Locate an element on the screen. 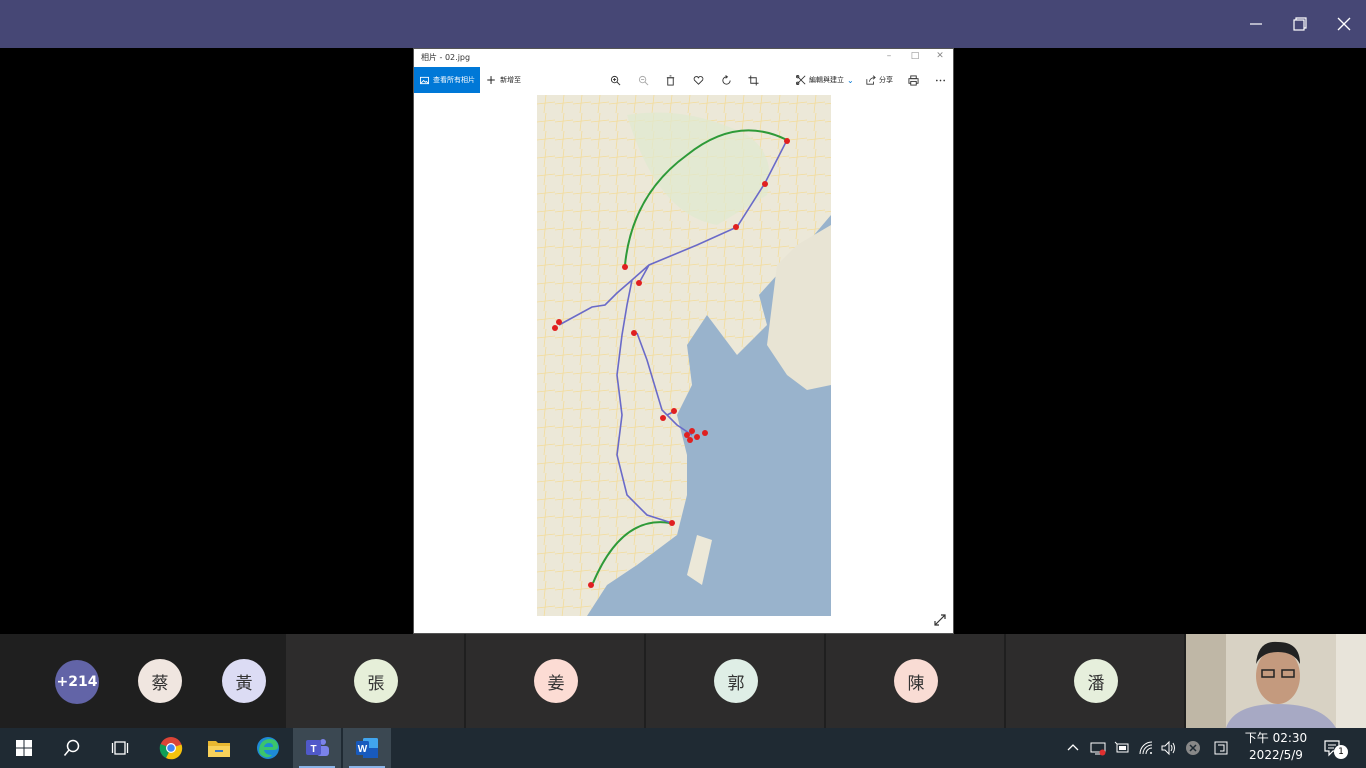  more-participants-badge: +214 is located at coordinates (77, 682).